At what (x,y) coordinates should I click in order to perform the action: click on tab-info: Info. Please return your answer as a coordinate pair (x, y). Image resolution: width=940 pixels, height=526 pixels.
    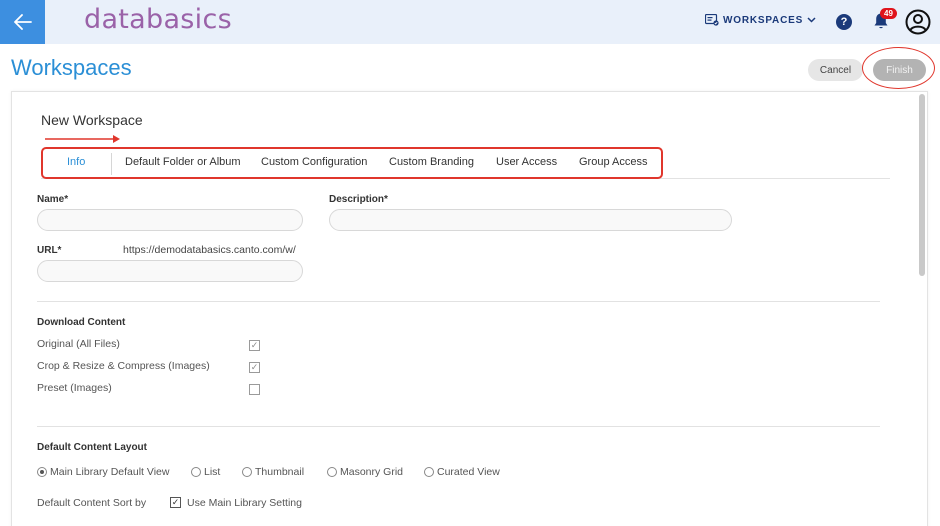
    Looking at the image, I should click on (76, 162).